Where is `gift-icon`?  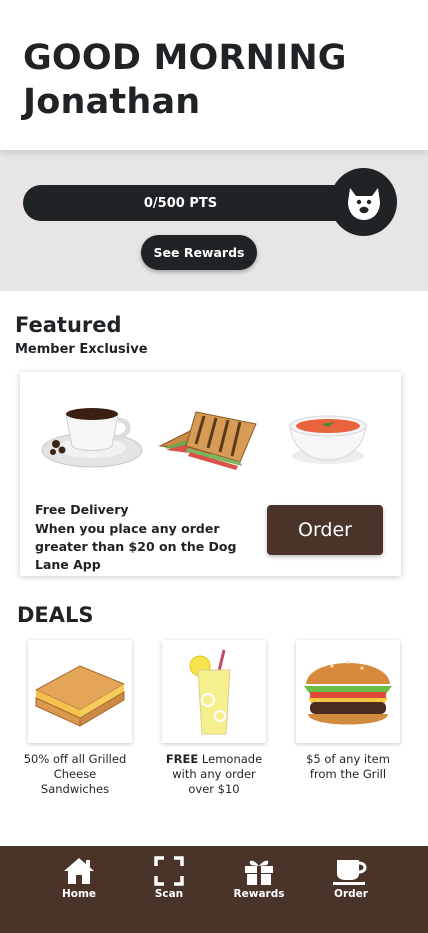
gift-icon is located at coordinates (259, 872).